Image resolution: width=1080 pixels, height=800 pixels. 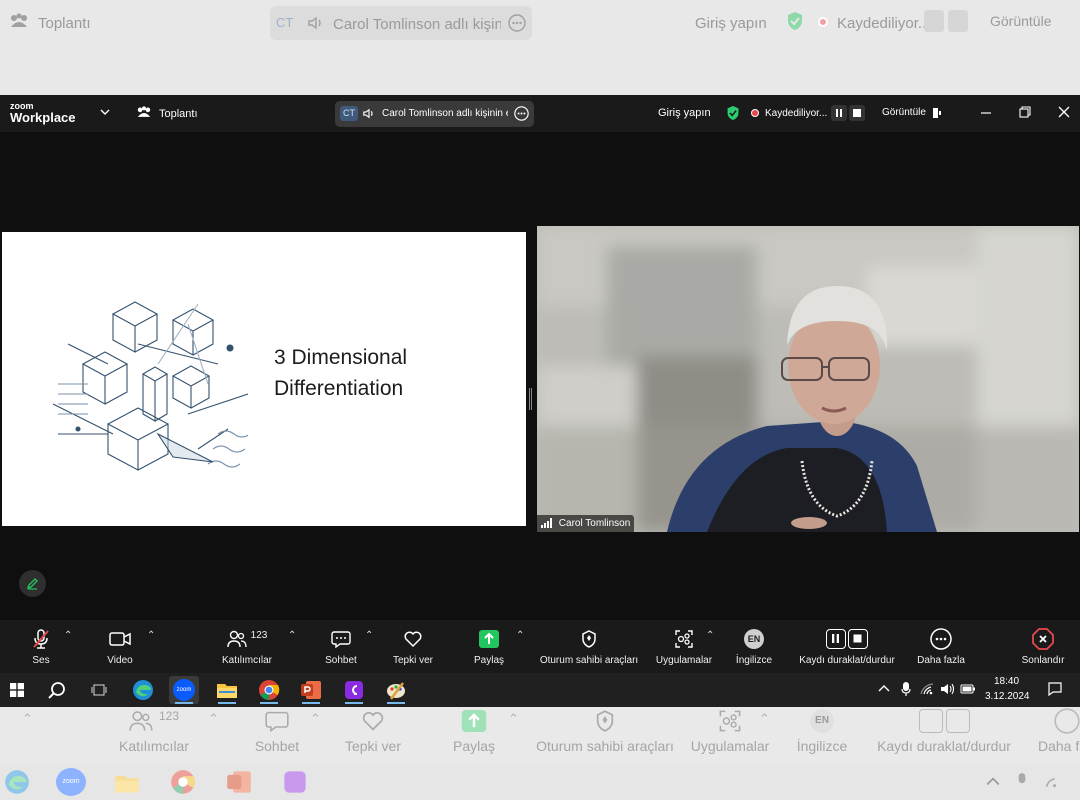 I want to click on react-label: Tepki ver, so click(x=373, y=746).